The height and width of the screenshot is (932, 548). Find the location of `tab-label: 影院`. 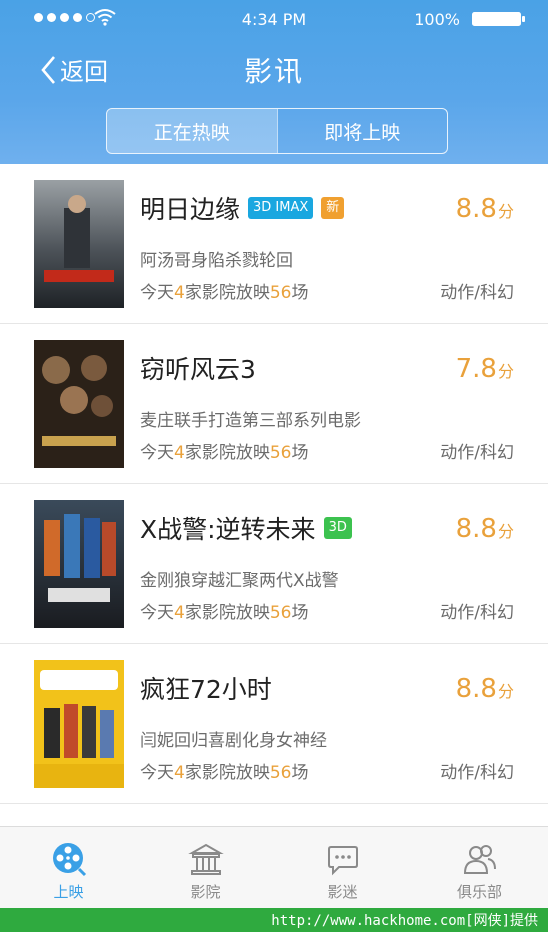

tab-label: 影院 is located at coordinates (205, 892).